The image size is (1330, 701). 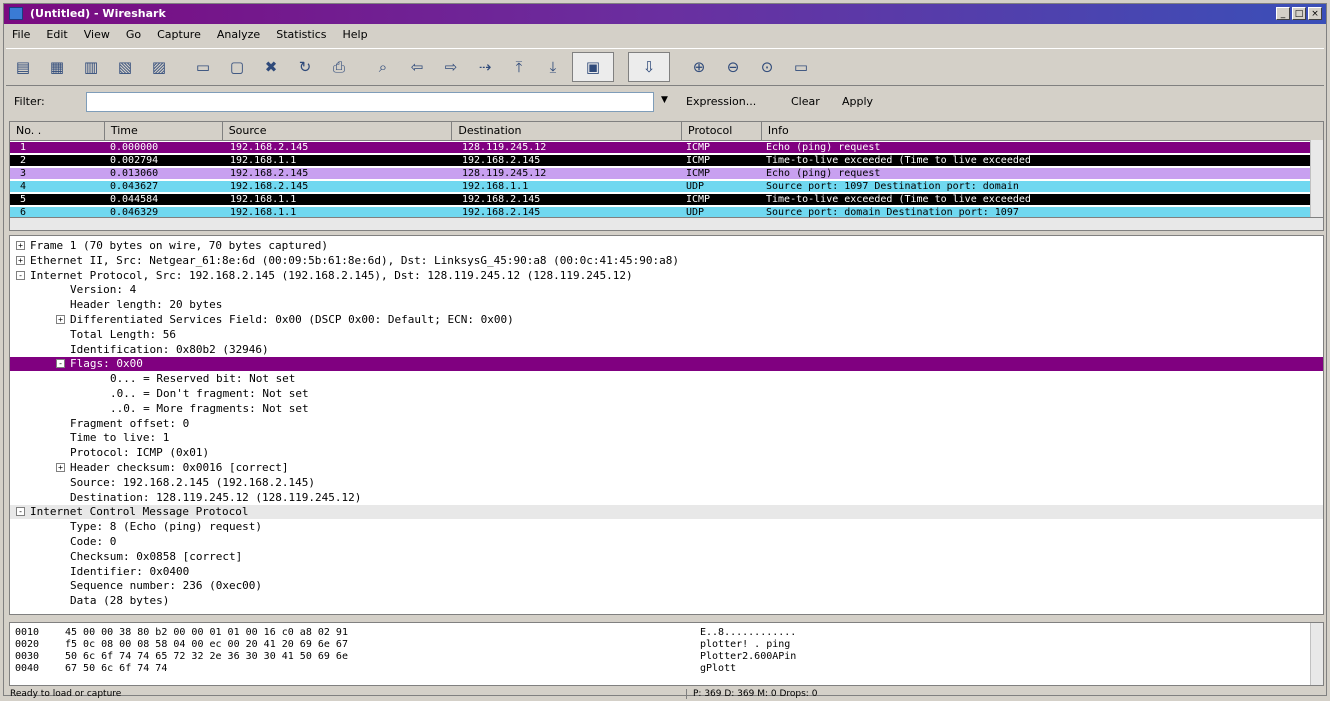 I want to click on capture-options-button: ▦, so click(x=57, y=67).